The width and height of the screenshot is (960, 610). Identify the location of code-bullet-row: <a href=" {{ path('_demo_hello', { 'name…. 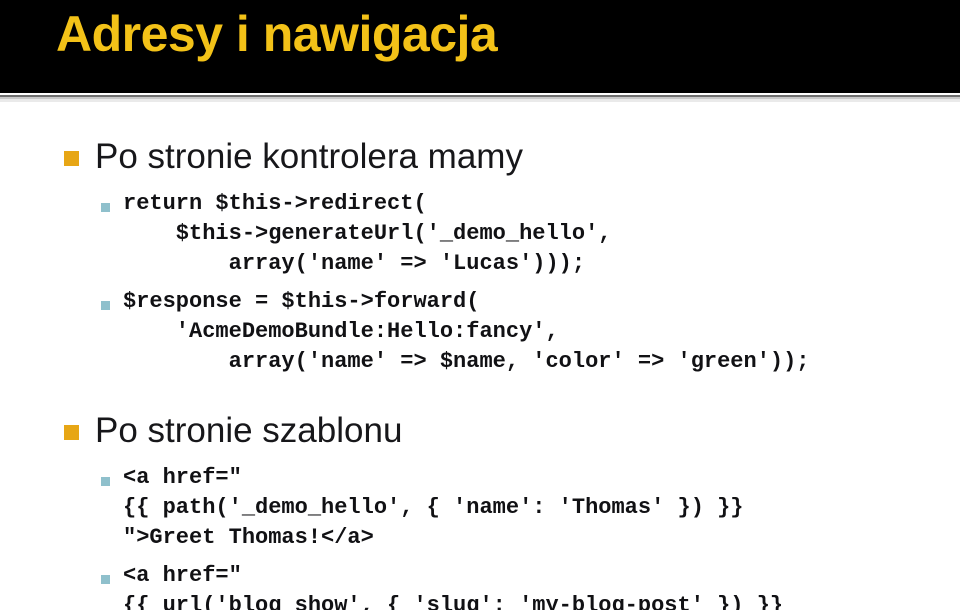
(480, 508).